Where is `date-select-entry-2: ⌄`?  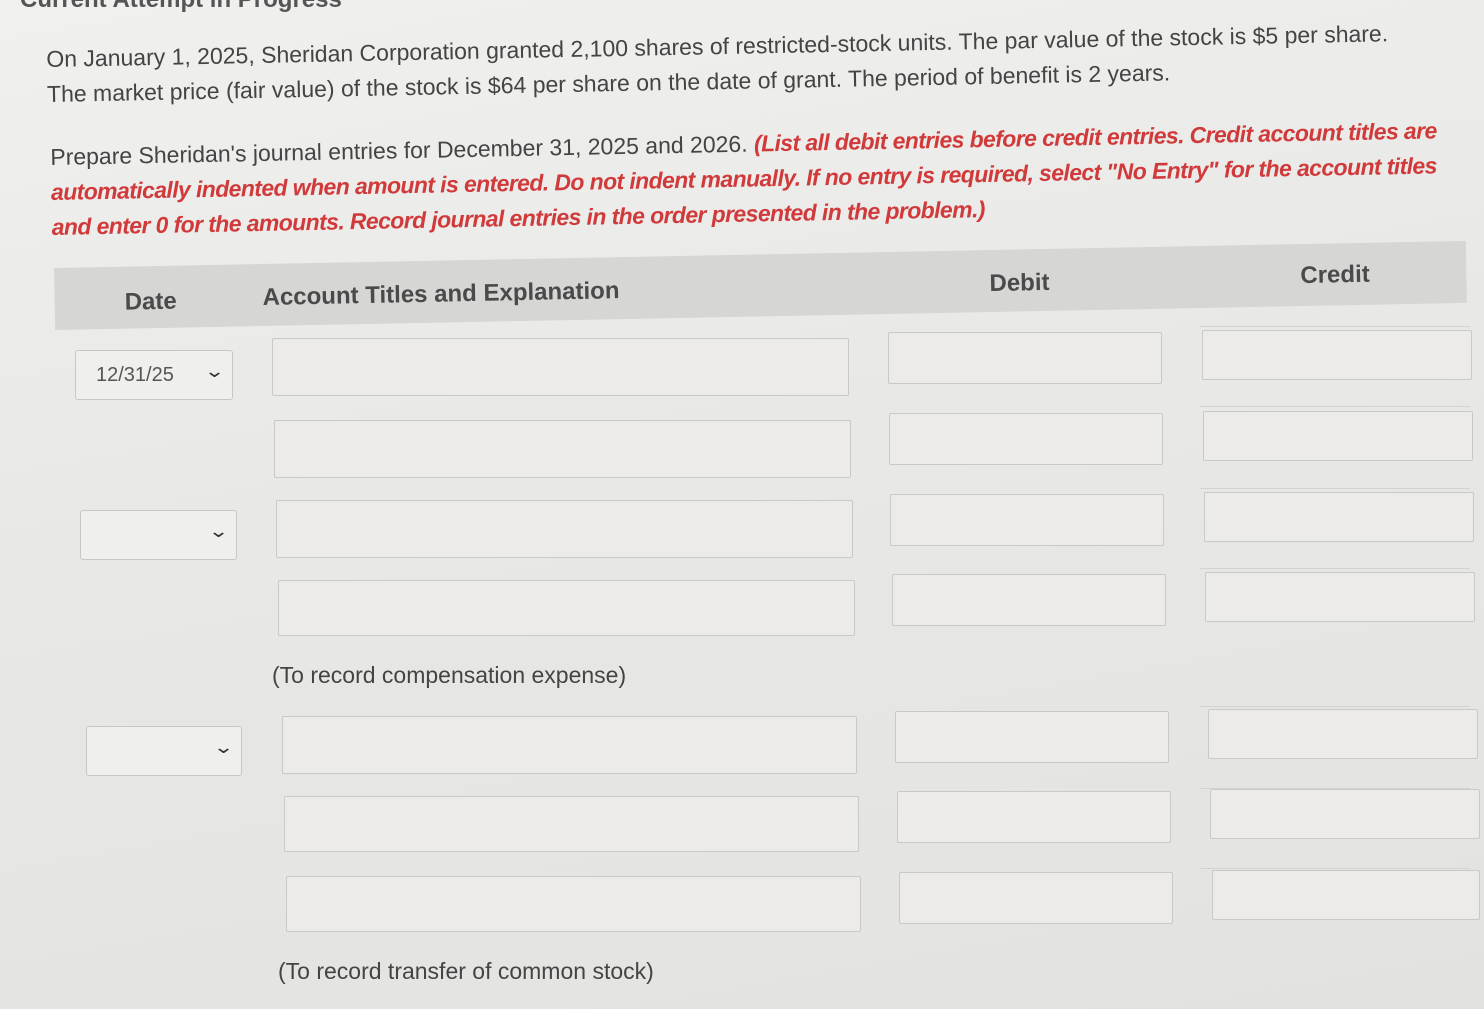
date-select-entry-2: ⌄ is located at coordinates (158, 535).